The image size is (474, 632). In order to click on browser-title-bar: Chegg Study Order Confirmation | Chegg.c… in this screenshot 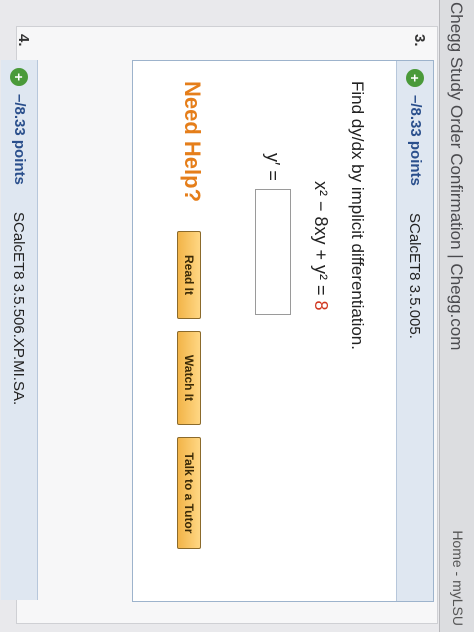, I will do `click(456, 316)`.